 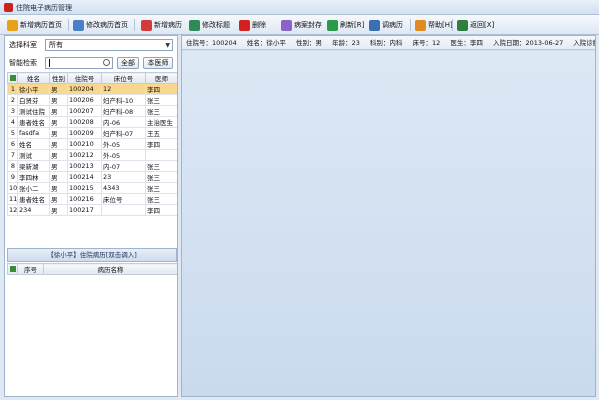 I want to click on info-dept: 科别：内科, so click(x=386, y=43).